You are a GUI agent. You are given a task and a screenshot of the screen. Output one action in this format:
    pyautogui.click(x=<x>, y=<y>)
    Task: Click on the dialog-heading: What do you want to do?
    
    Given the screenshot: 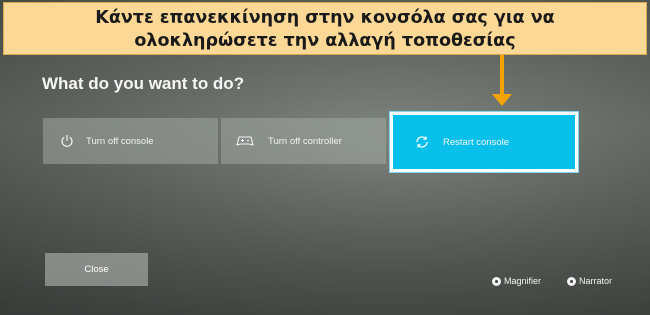 What is the action you would take?
    pyautogui.click(x=143, y=83)
    